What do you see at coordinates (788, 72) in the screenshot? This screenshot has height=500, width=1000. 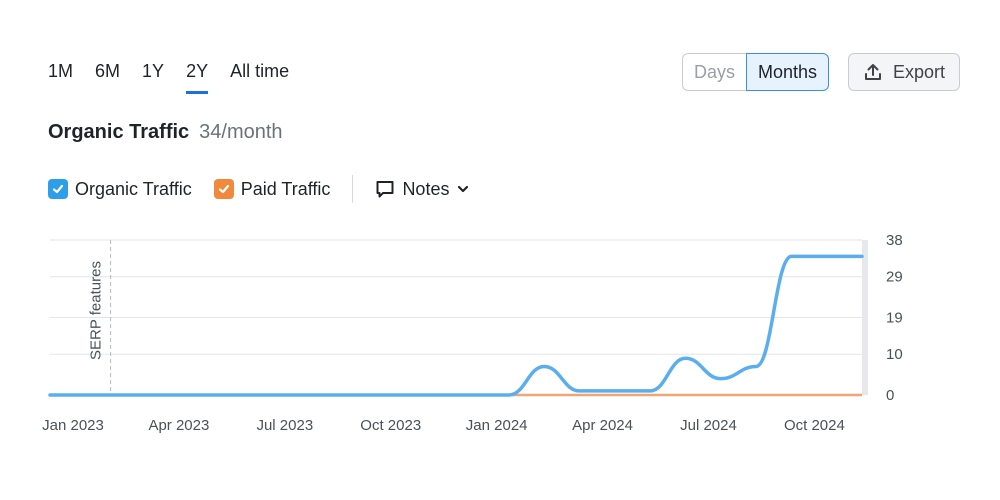 I see `months-button: Months` at bounding box center [788, 72].